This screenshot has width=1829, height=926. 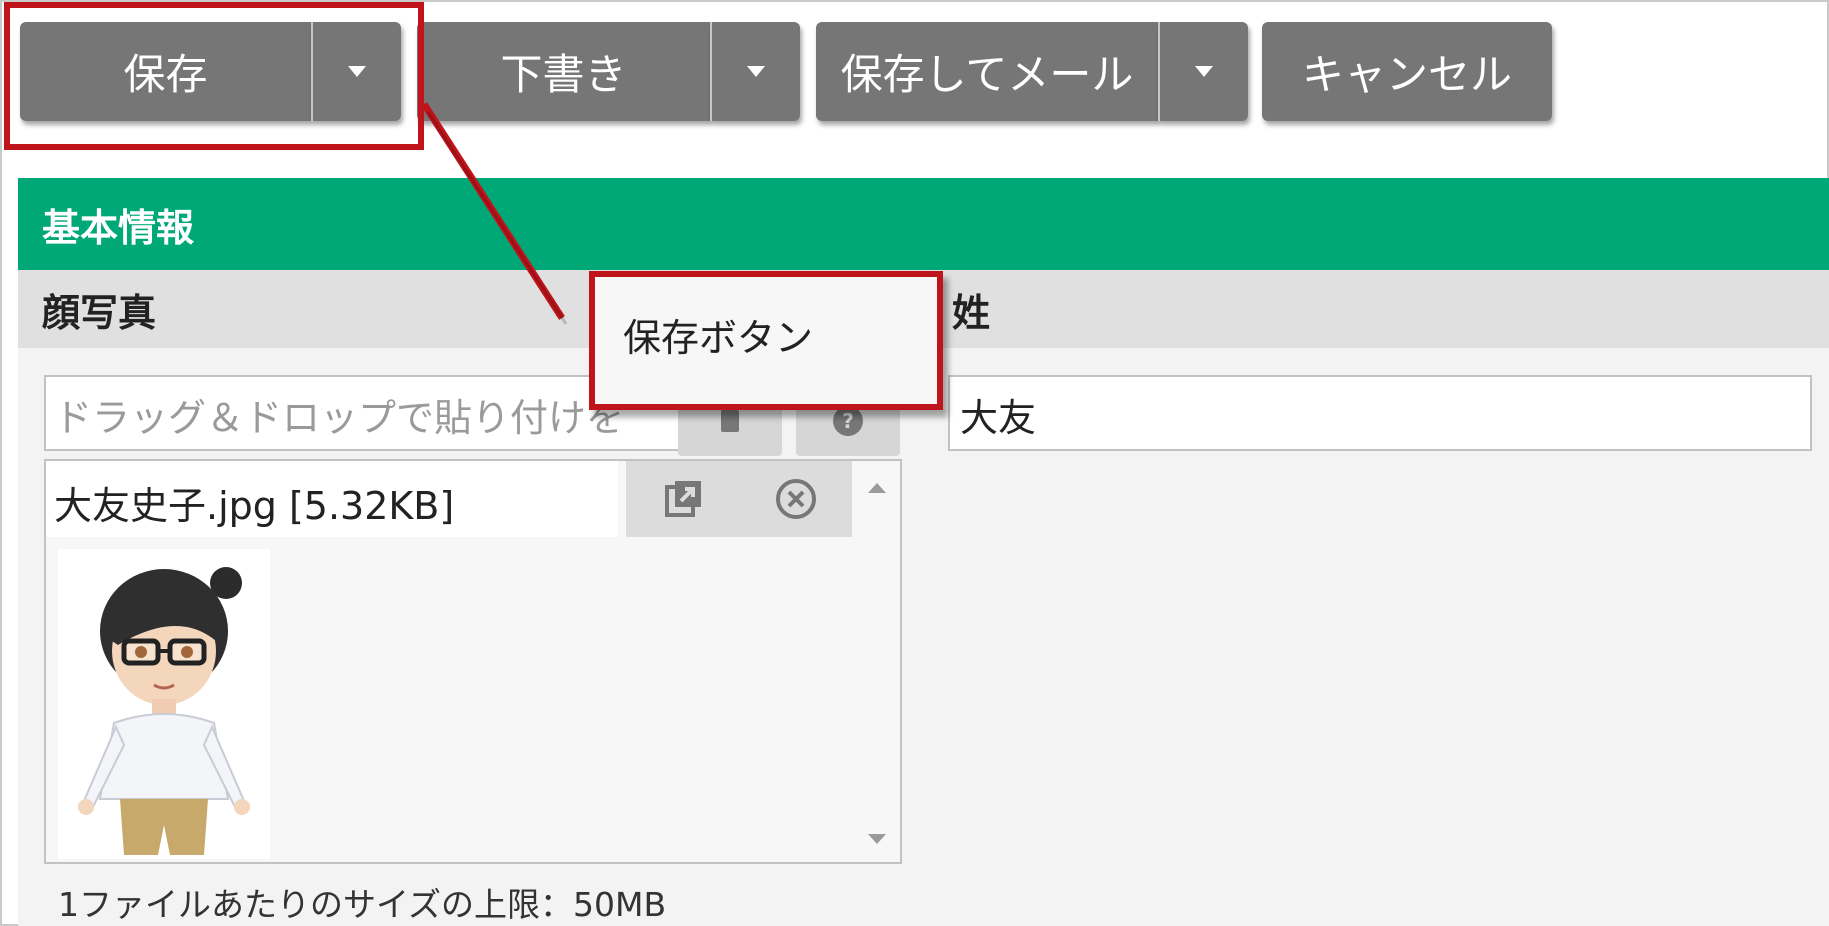 I want to click on save-button-callout: 保存ボタン, so click(x=766, y=340).